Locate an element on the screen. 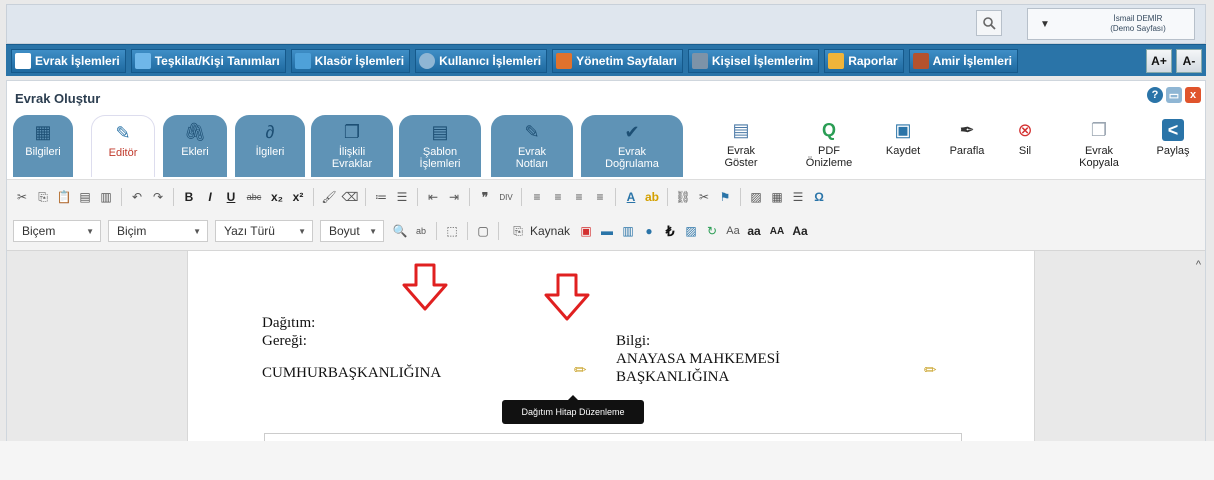 Image resolution: width=1214 pixels, height=480 pixels. paste-icon: 📋 is located at coordinates (64, 197).